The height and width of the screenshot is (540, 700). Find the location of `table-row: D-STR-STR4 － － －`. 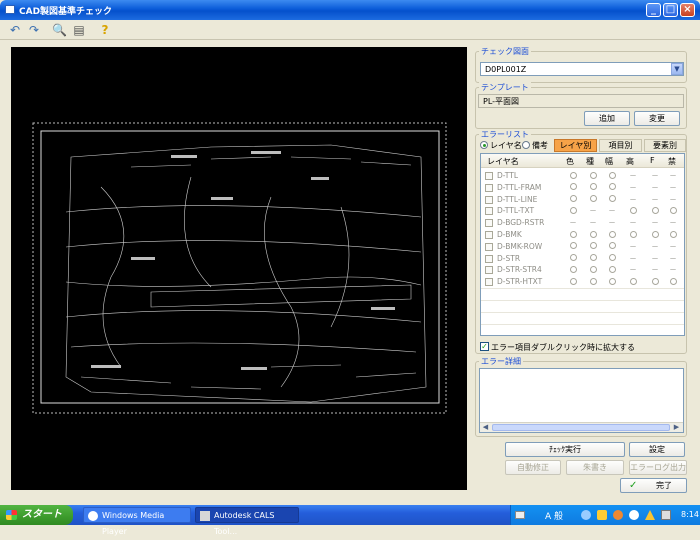

table-row: D-STR-STR4 － － － is located at coordinates (582, 270).